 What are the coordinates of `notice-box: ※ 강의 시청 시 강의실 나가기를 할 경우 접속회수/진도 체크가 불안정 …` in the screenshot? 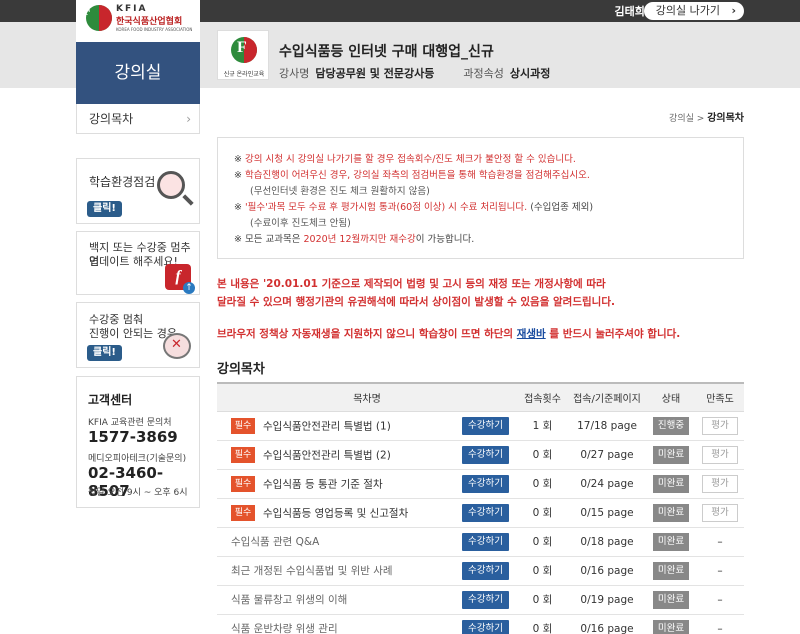 It's located at (480, 198).